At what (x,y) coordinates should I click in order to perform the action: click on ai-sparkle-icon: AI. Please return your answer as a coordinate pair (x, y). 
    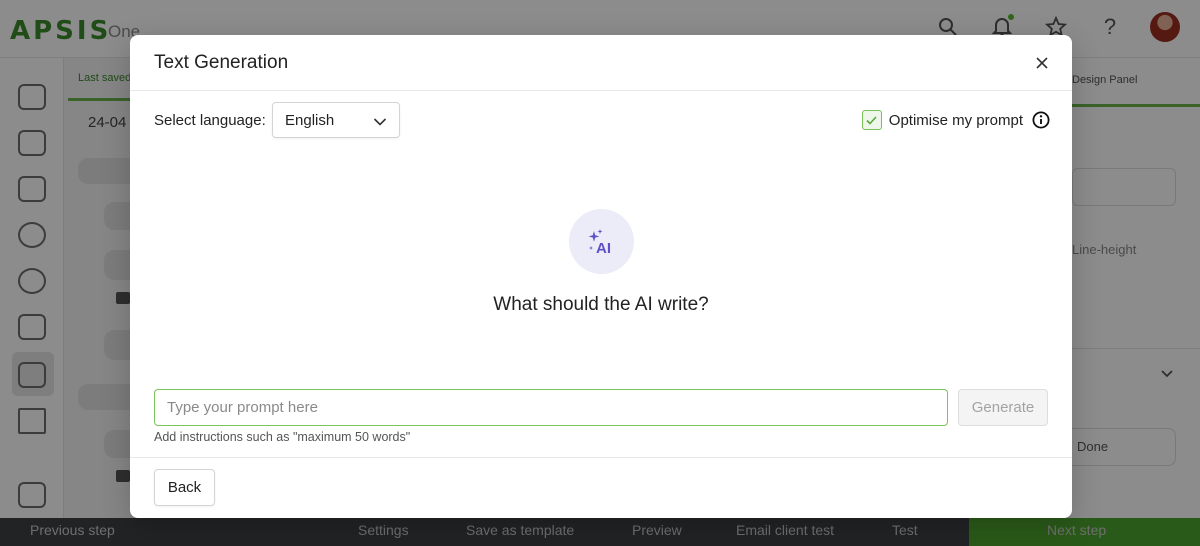
    Looking at the image, I should click on (599, 242).